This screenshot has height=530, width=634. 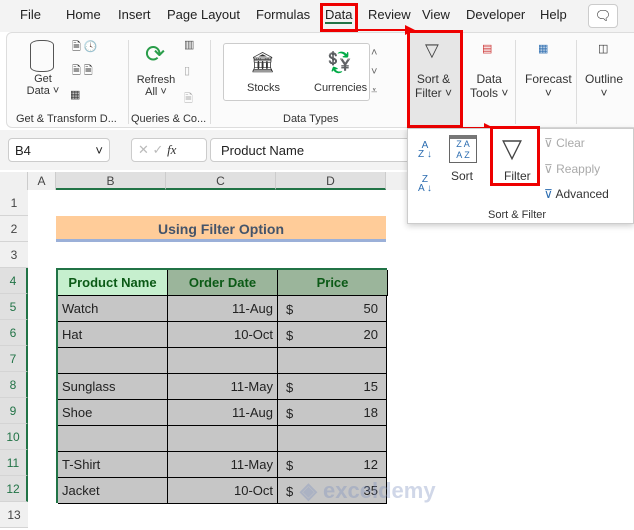 I want to click on fx-icon: fx, so click(x=171, y=149).